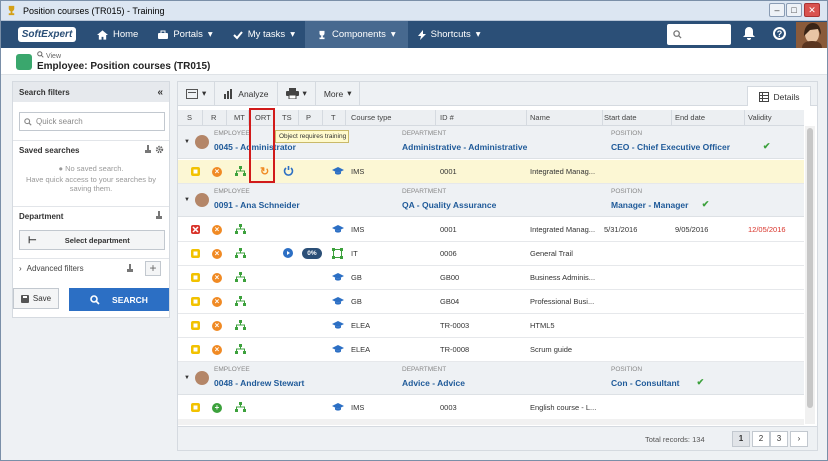 The width and height of the screenshot is (828, 461). Describe the element at coordinates (288, 253) in the screenshot. I see `play-icon` at that location.